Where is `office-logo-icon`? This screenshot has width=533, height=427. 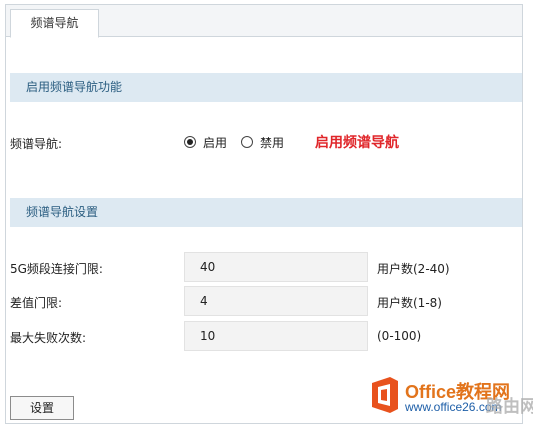
office-logo-icon is located at coordinates (385, 395).